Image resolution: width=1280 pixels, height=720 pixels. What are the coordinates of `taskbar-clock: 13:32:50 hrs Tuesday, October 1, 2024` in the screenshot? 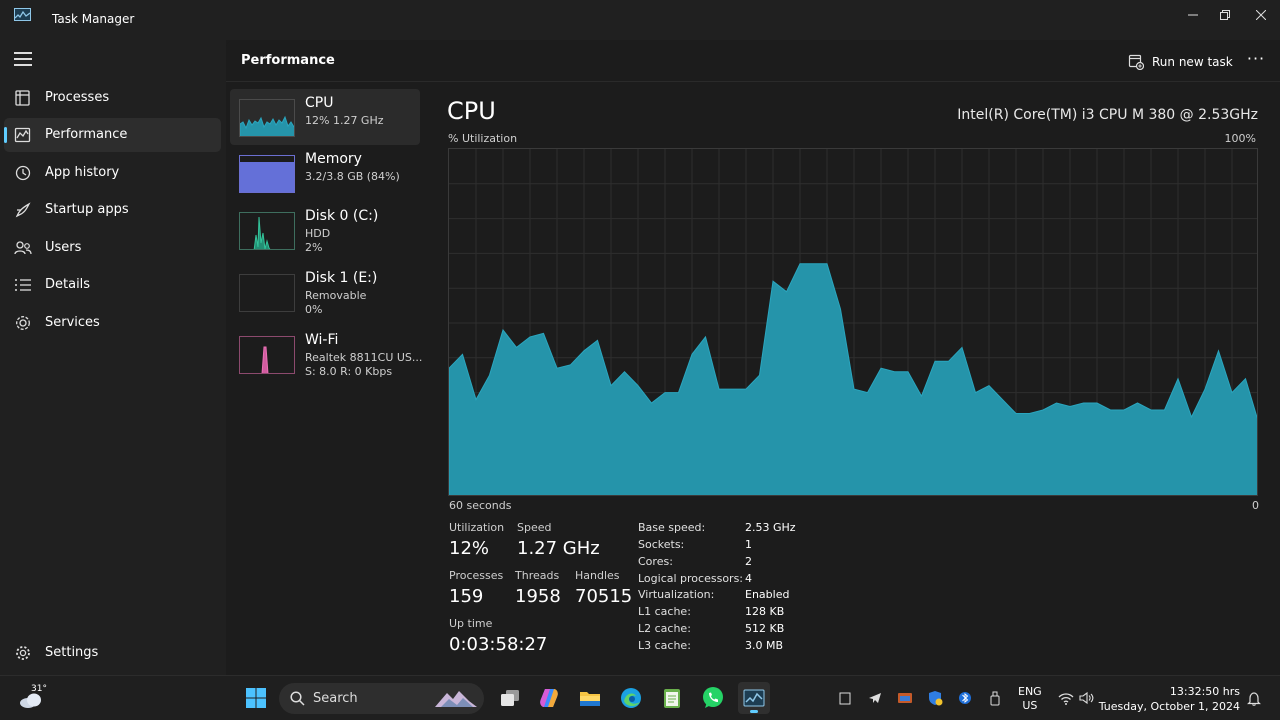 It's located at (1169, 699).